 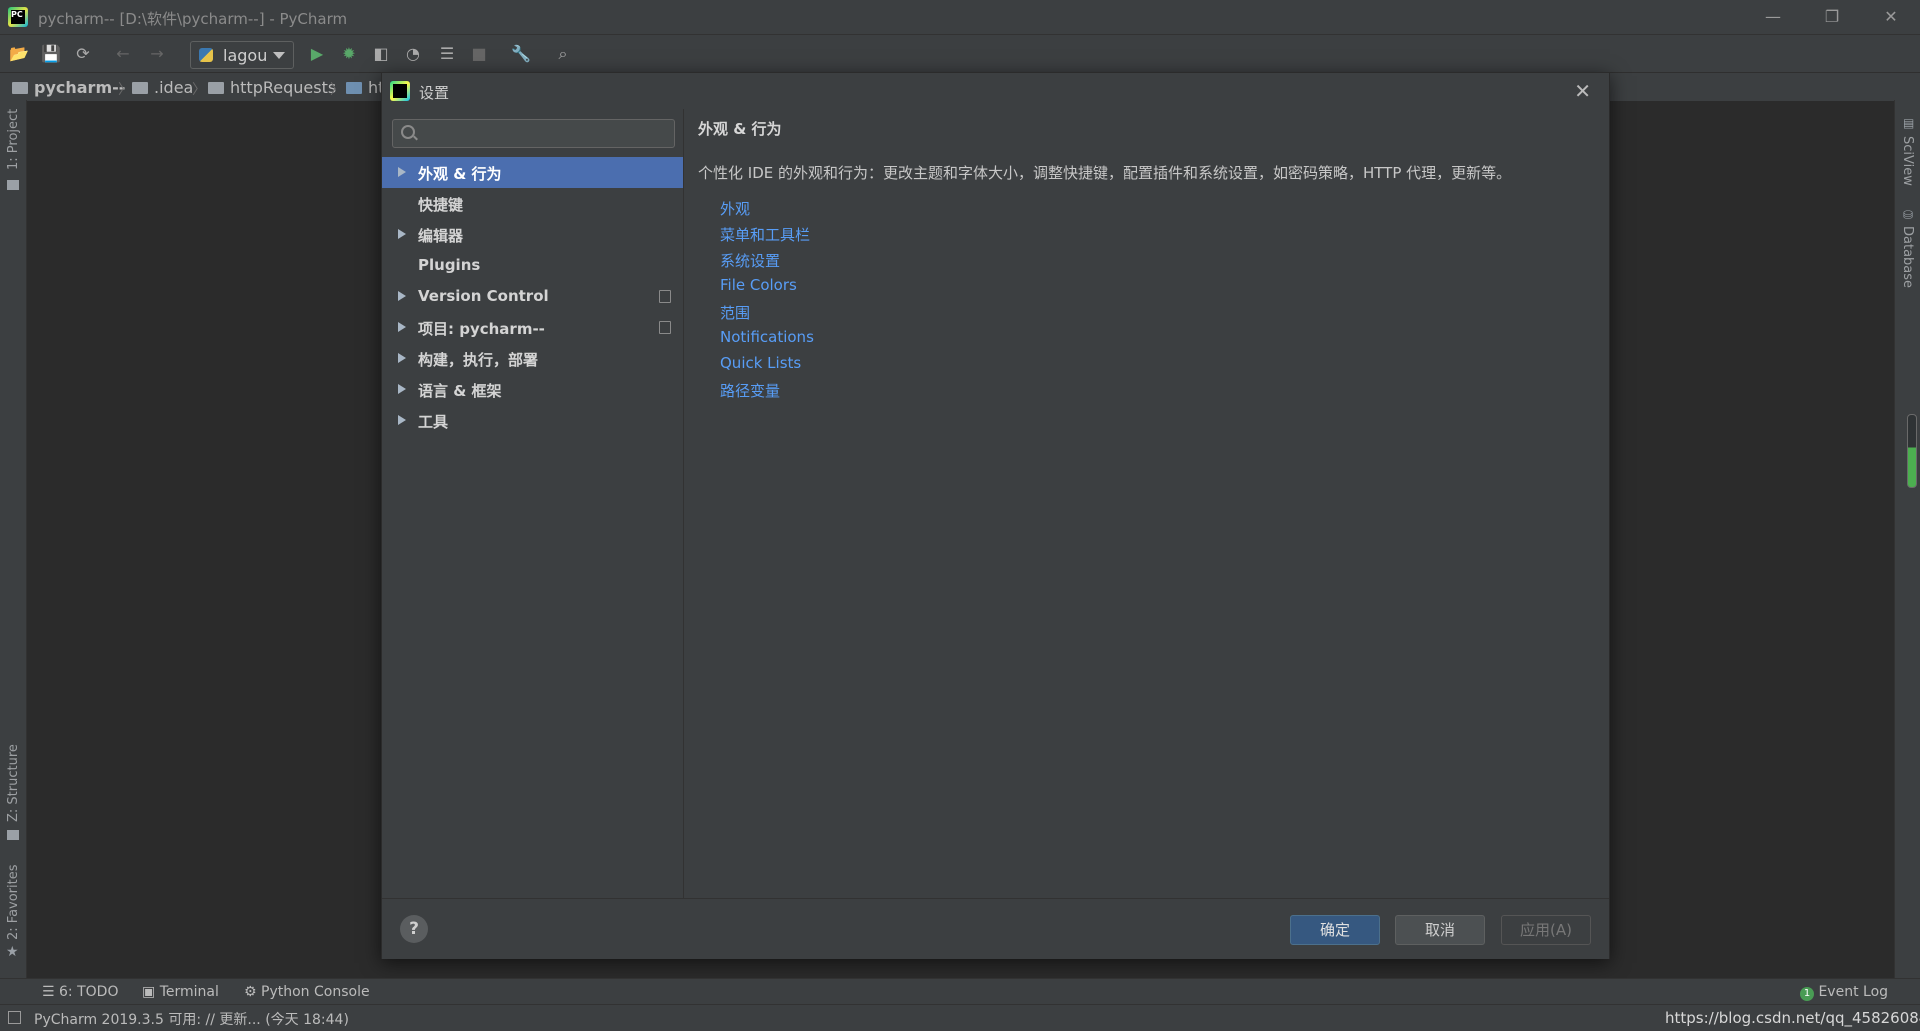 What do you see at coordinates (1907, 257) in the screenshot?
I see `tool-tab-database: Database` at bounding box center [1907, 257].